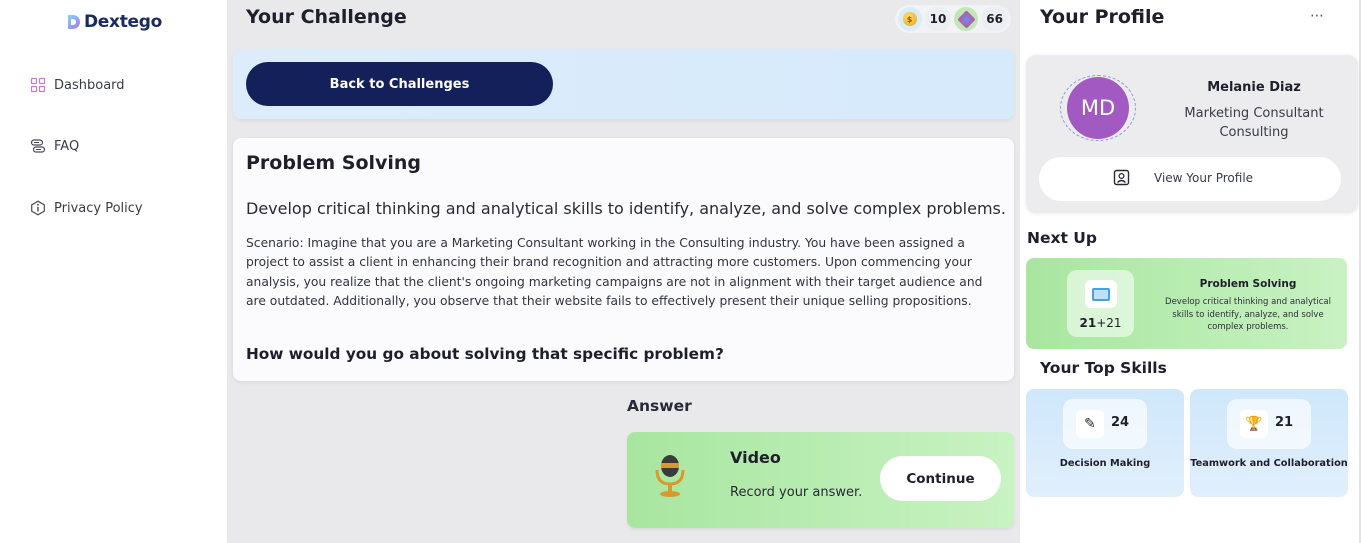  I want to click on logo-icon, so click(75, 22).